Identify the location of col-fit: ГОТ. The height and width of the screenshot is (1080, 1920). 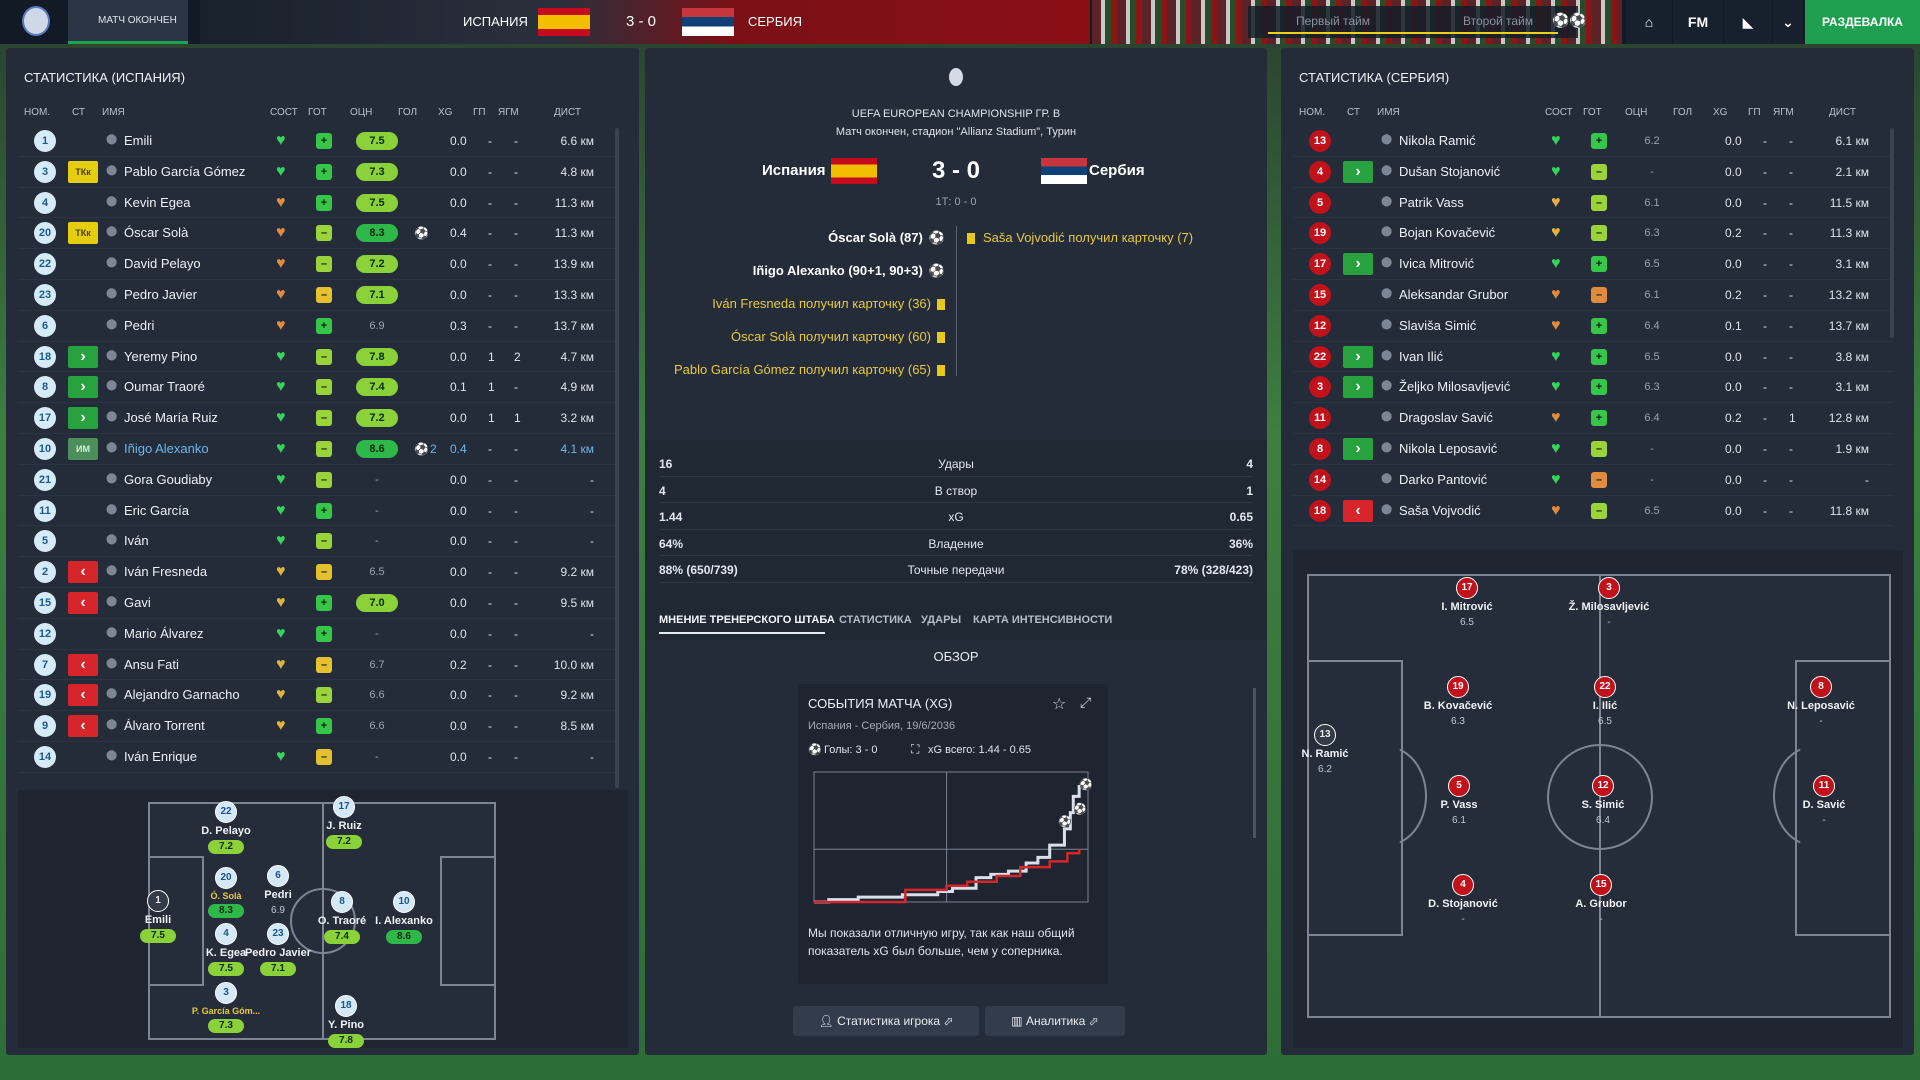
(317, 112).